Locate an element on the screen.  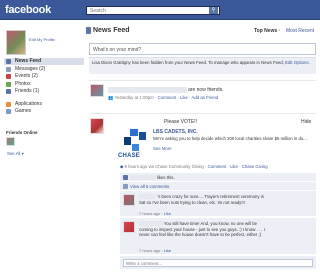
view-all-comments-row: View all 5 comments is located at coordinates (218, 186).